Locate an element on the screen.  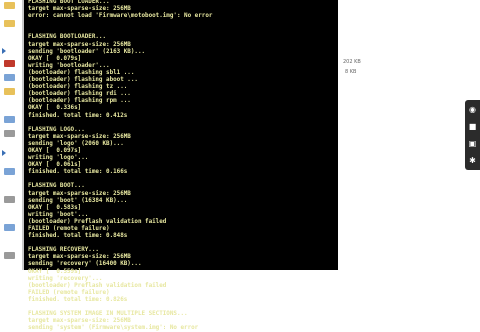
terminal-line: finished. total time: 0.826s is located at coordinates (78, 299).